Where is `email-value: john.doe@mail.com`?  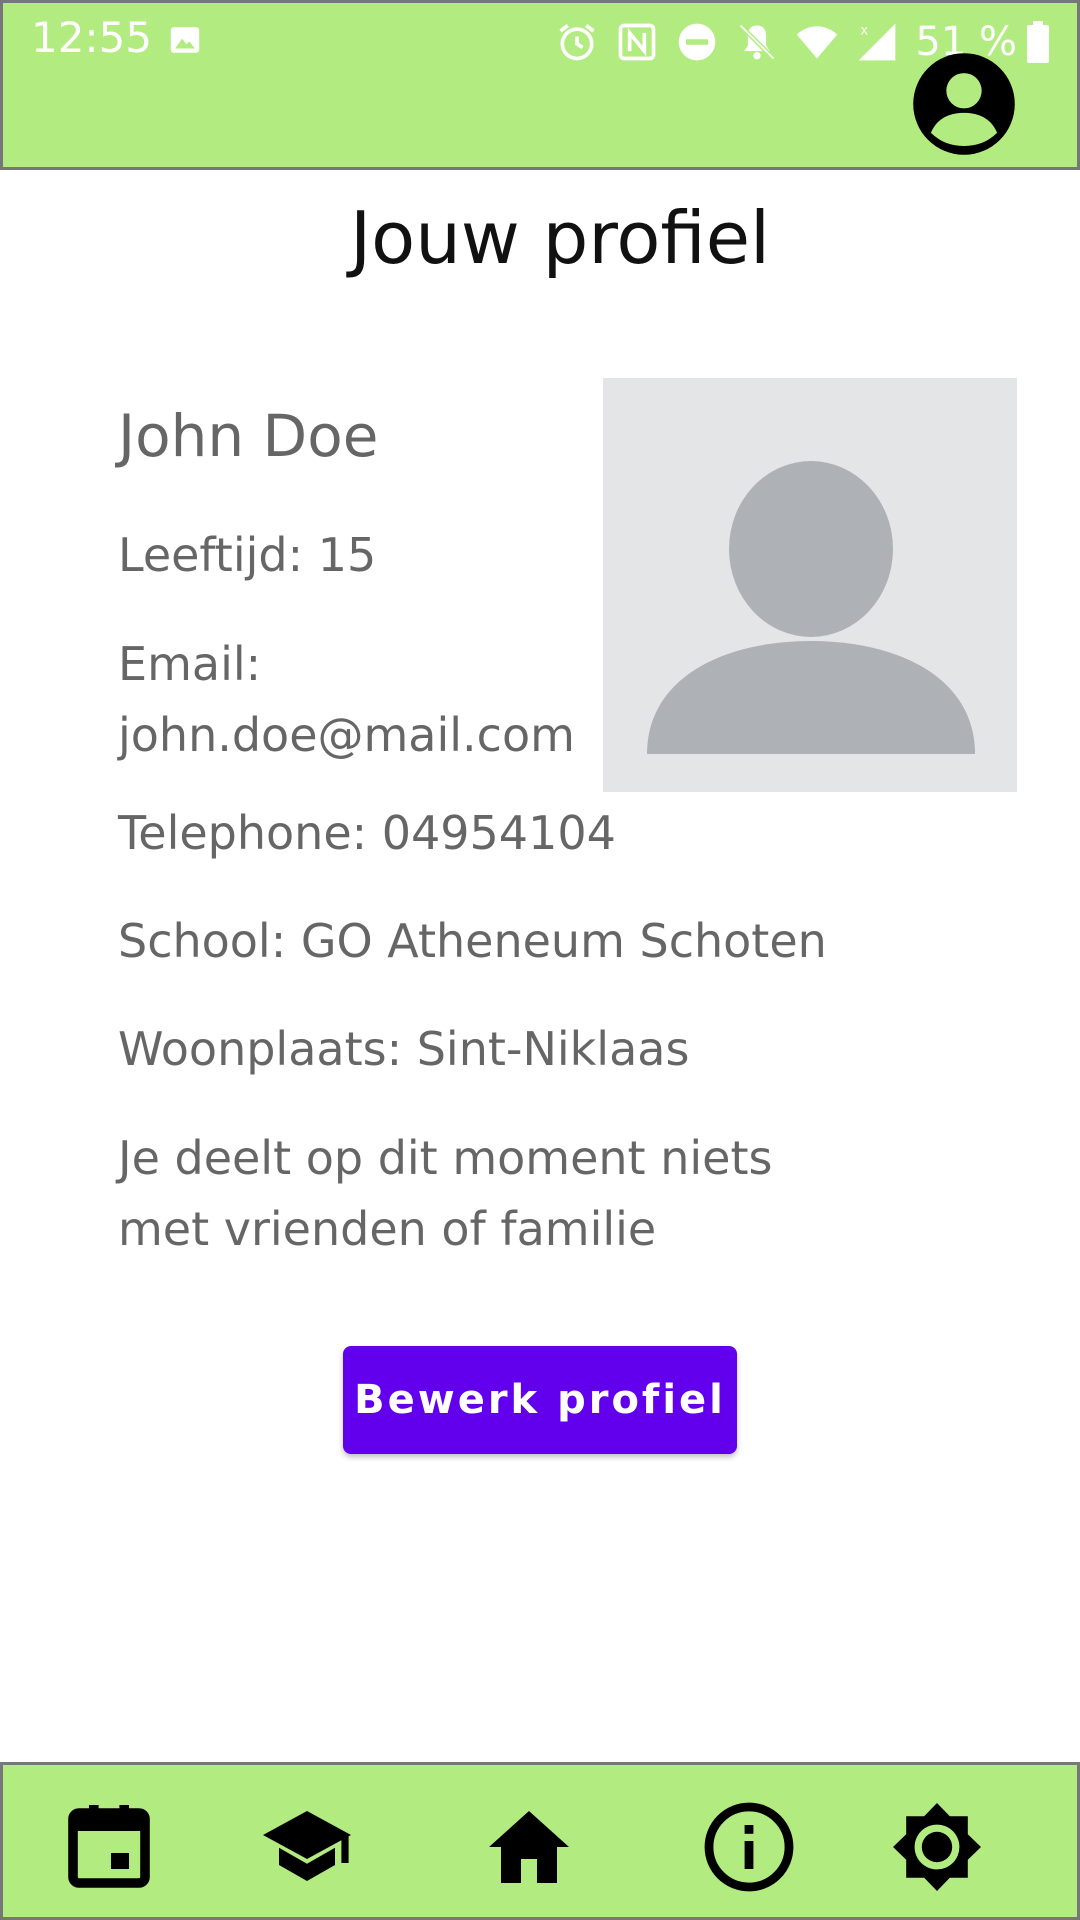
email-value: john.doe@mail.com is located at coordinates (346, 735).